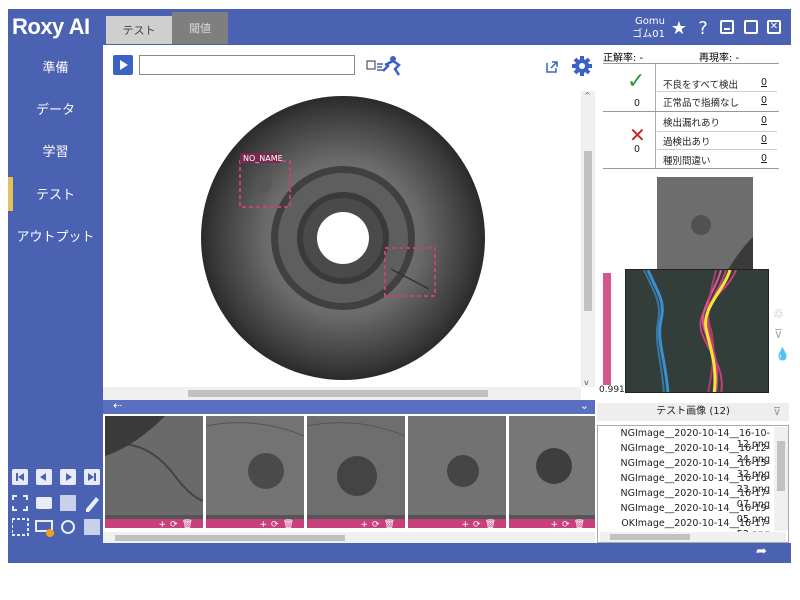 This screenshot has width=800, height=600. What do you see at coordinates (55, 66) in the screenshot?
I see `sidebar-item-prepare: 準備` at bounding box center [55, 66].